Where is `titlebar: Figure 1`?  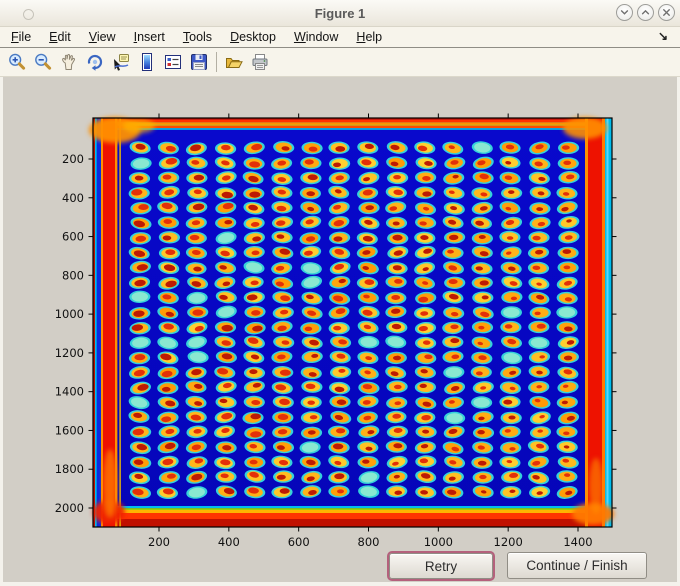 titlebar: Figure 1 is located at coordinates (340, 13).